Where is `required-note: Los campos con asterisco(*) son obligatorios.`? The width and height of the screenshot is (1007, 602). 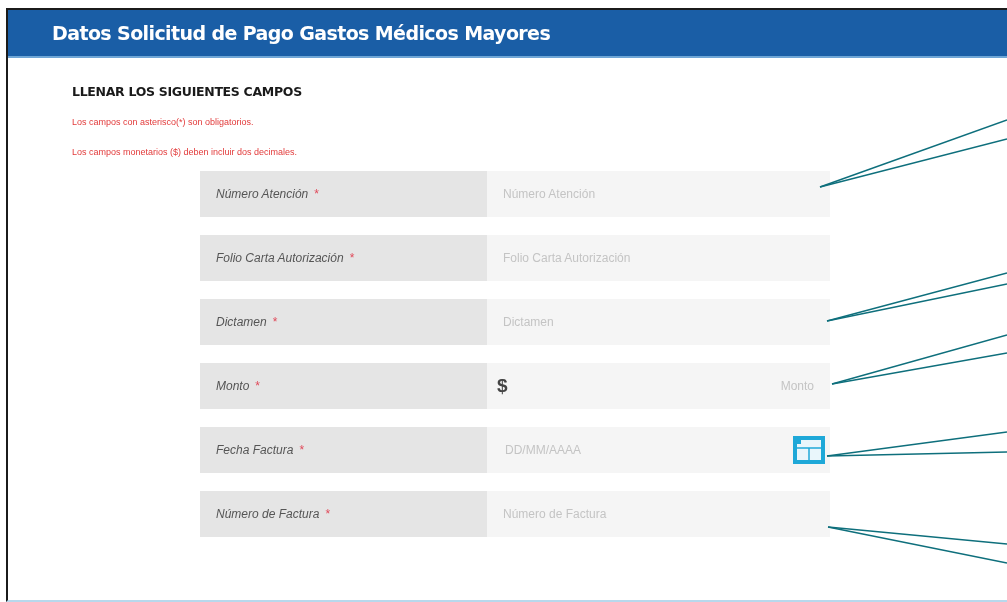
required-note: Los campos con asterisco(*) son obligatorios. is located at coordinates (163, 122).